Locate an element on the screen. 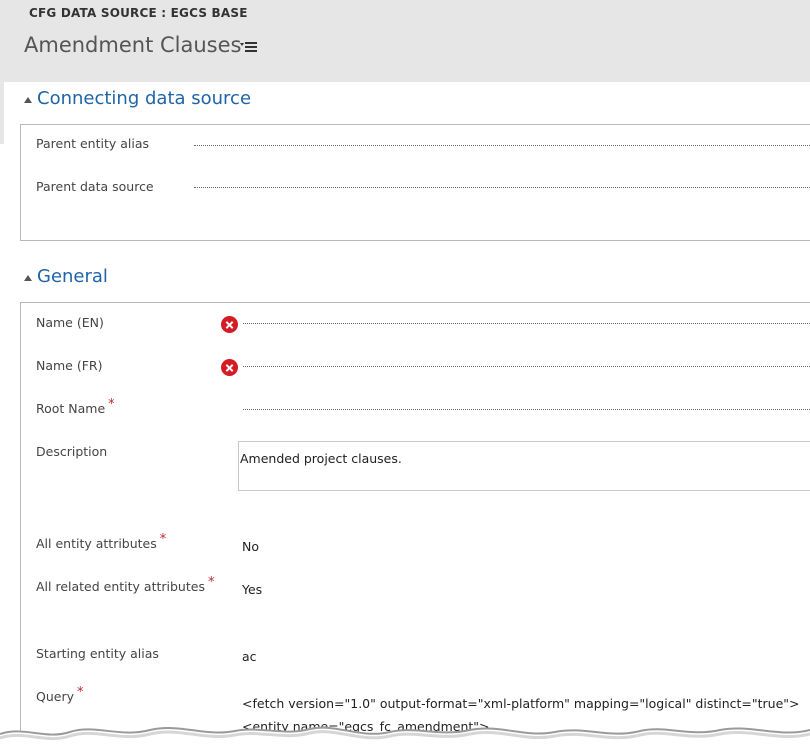 The height and width of the screenshot is (753, 810). section-toggle-general: General is located at coordinates (66, 276).